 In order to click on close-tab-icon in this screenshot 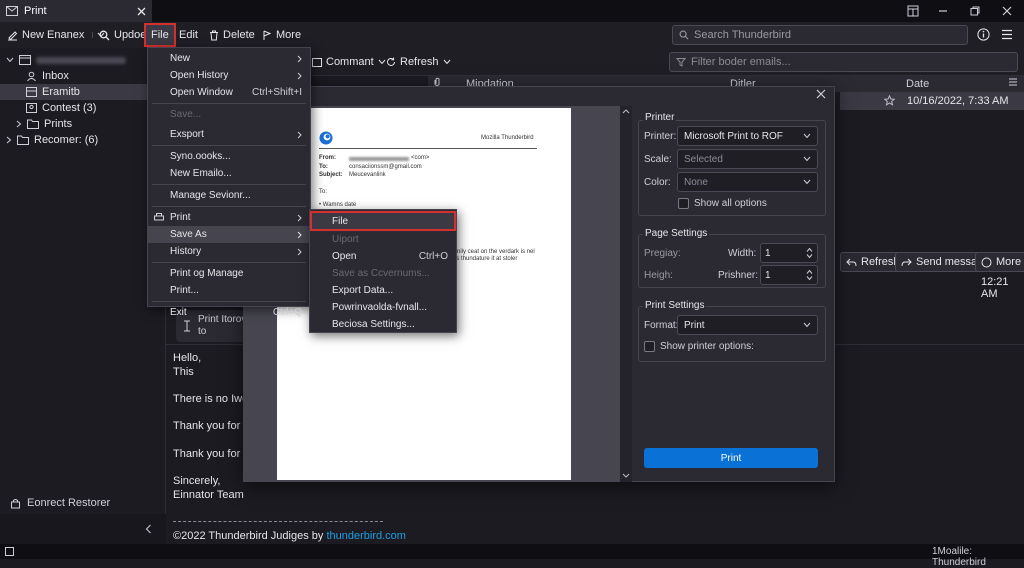, I will do `click(141, 11)`.